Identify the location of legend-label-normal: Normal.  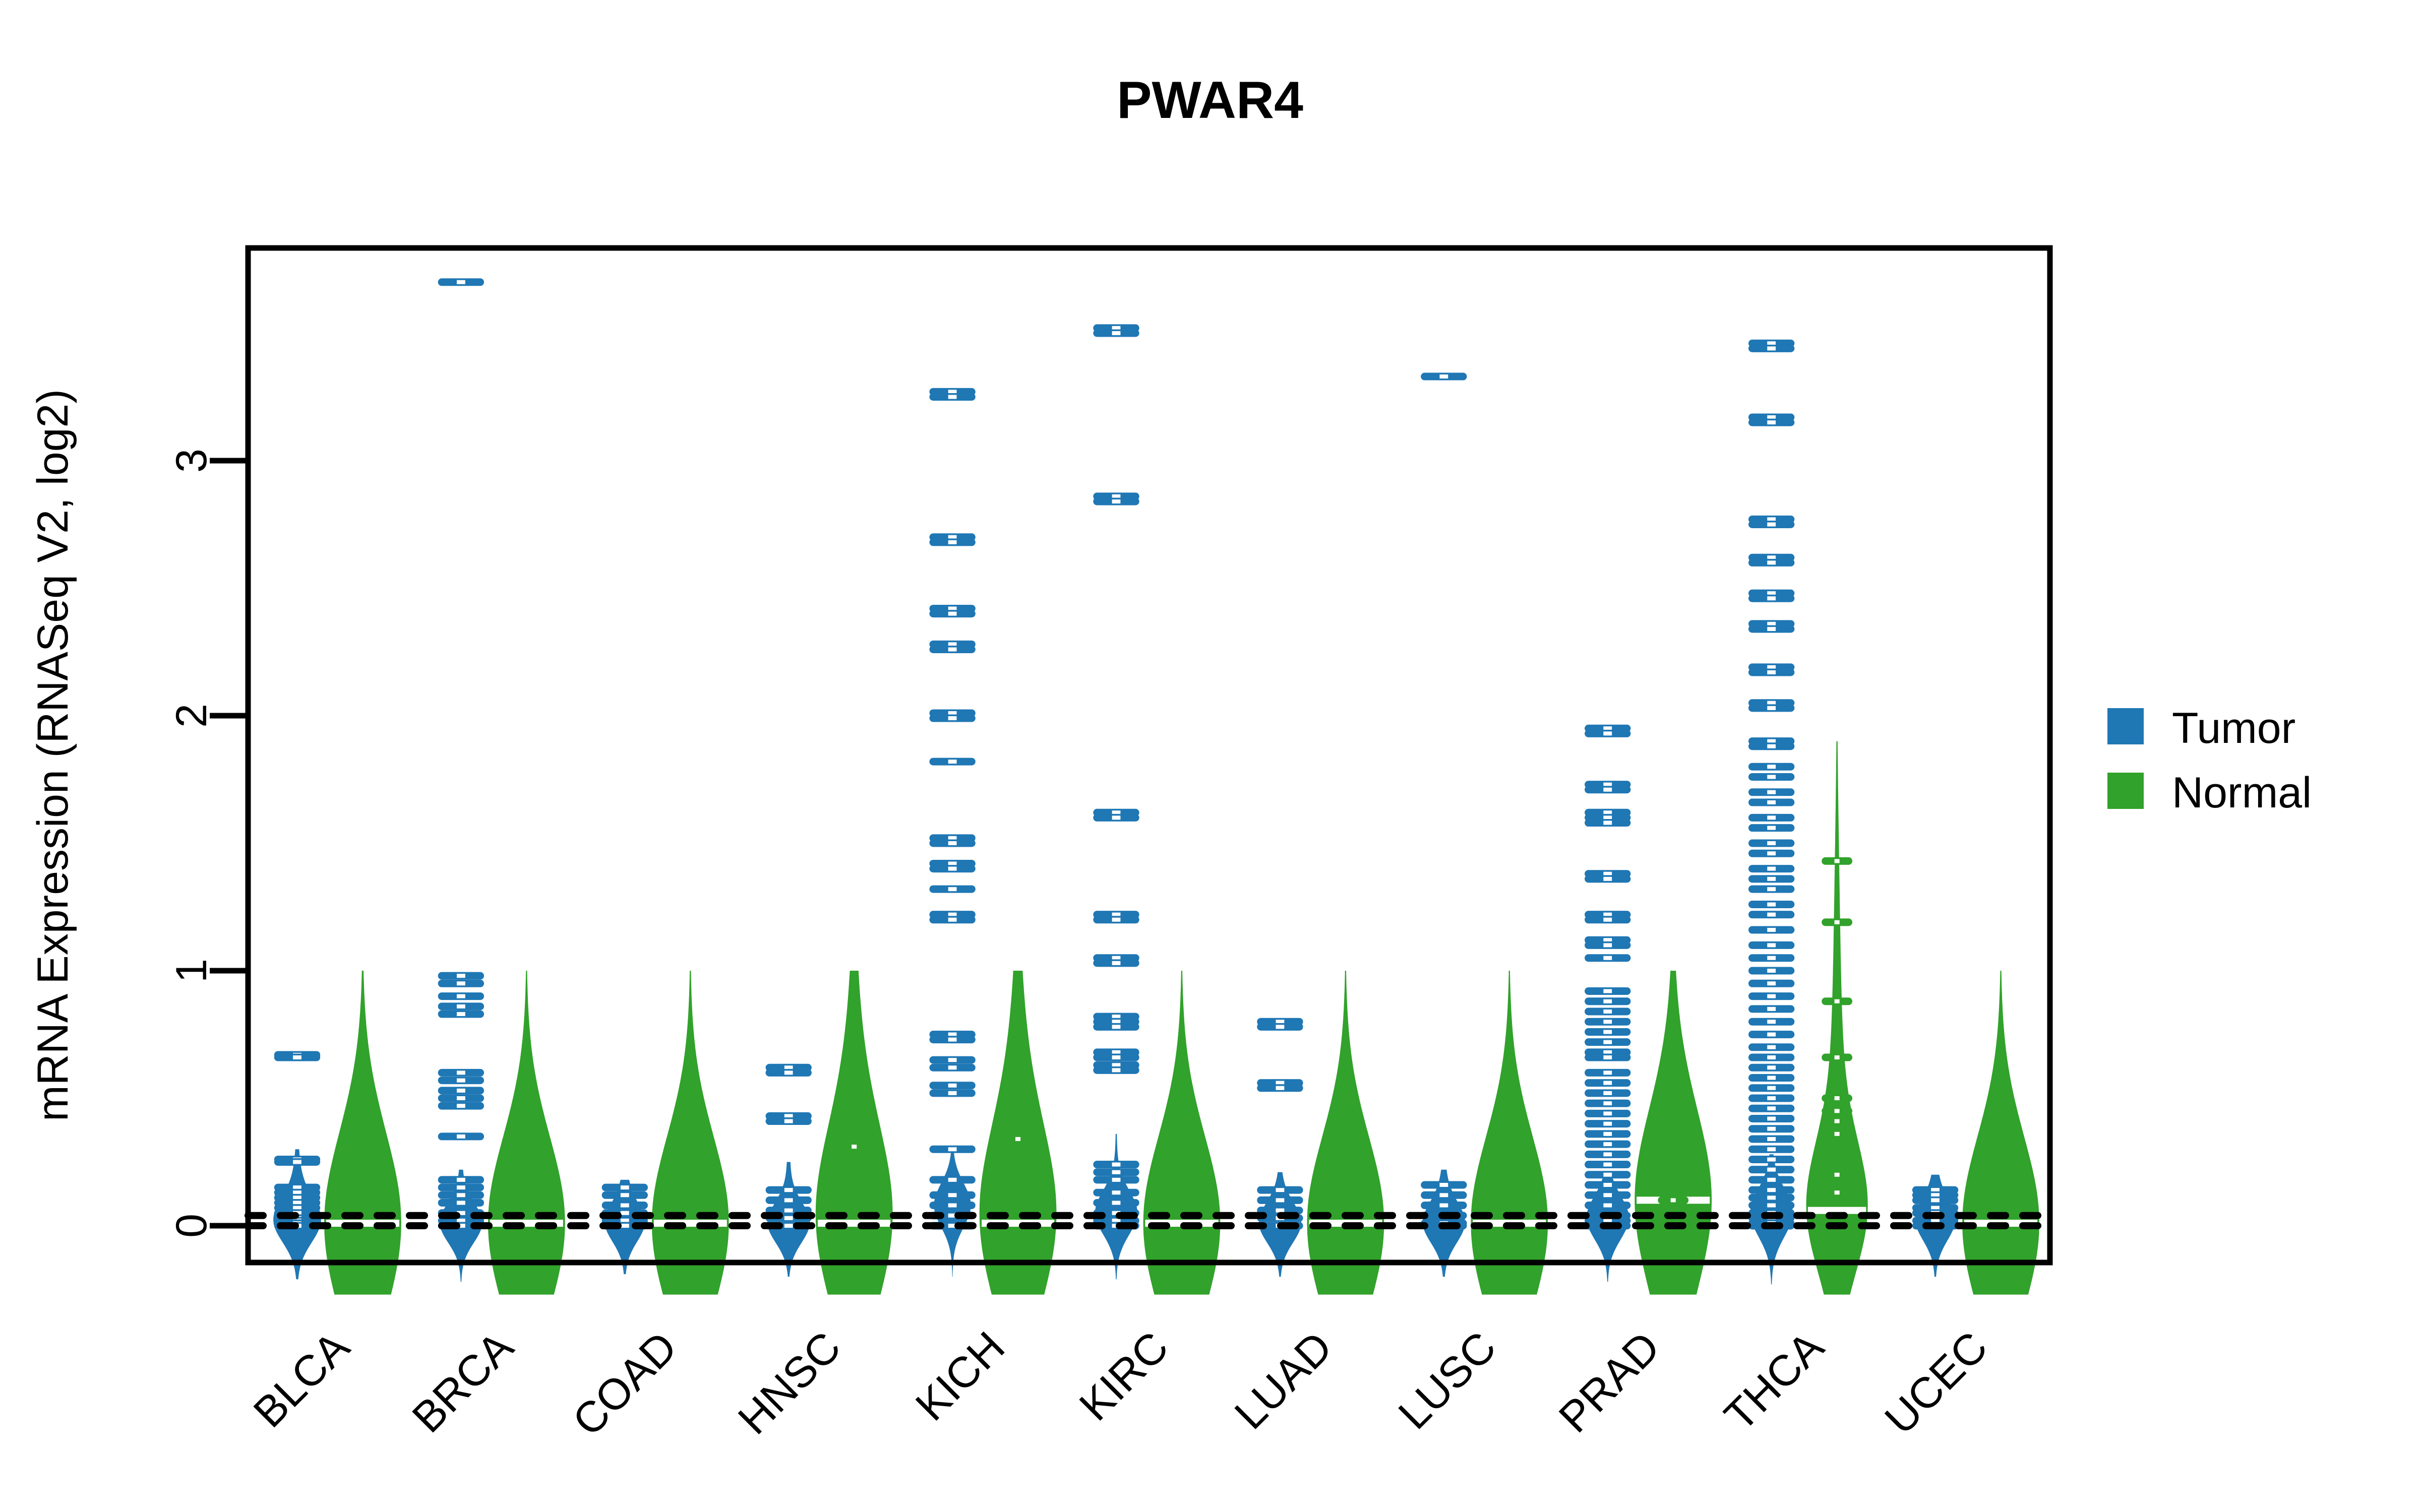
(2242, 793).